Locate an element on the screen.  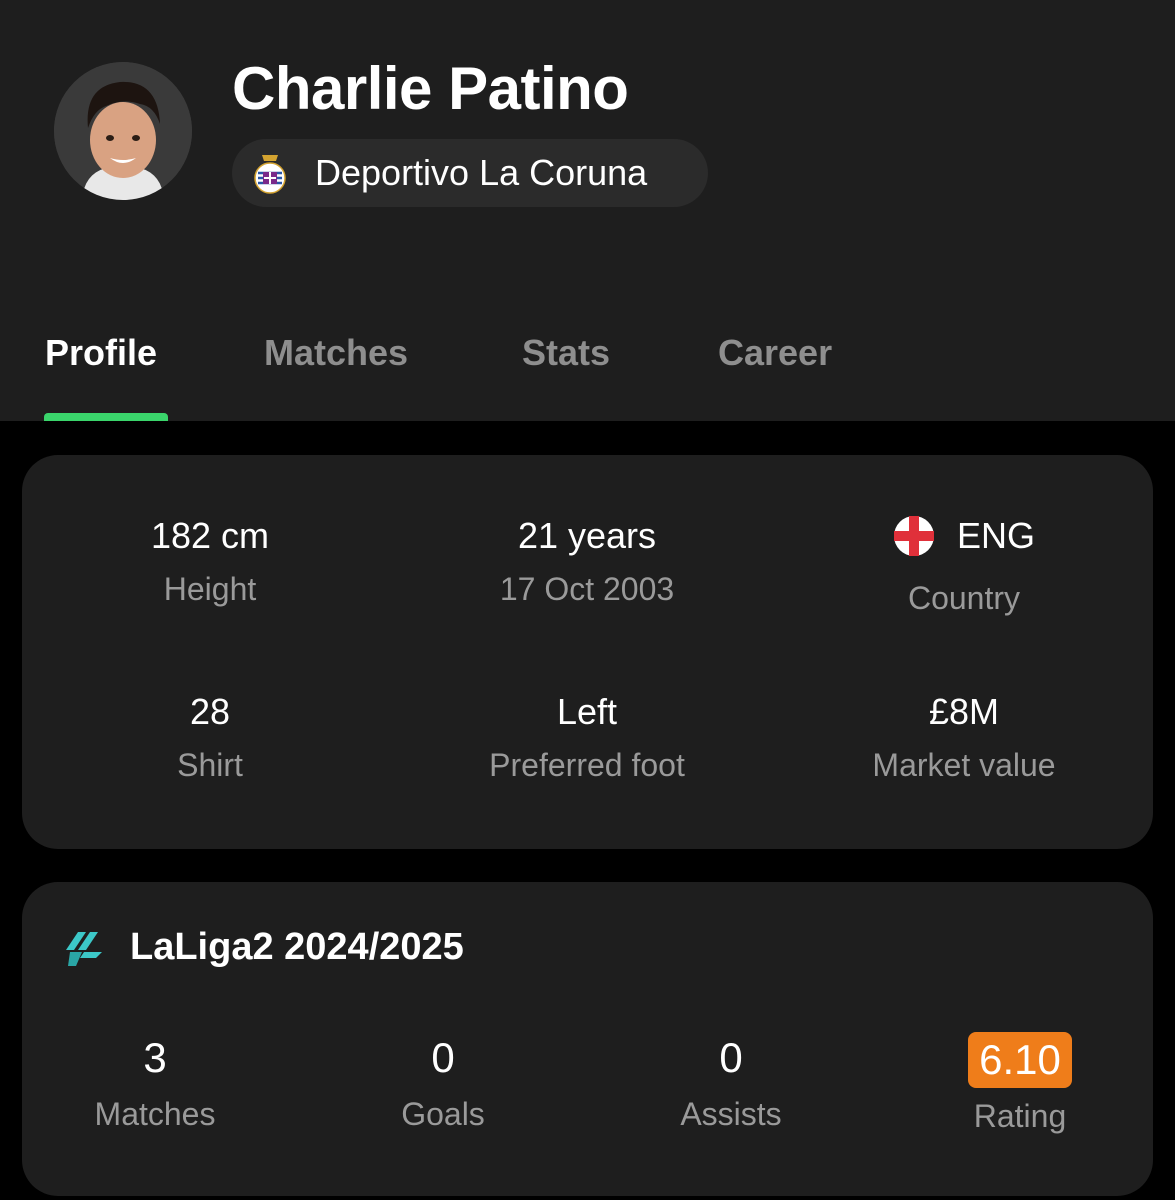
tab-bar: Profile Matches Stats Career is located at coordinates (587, 370).